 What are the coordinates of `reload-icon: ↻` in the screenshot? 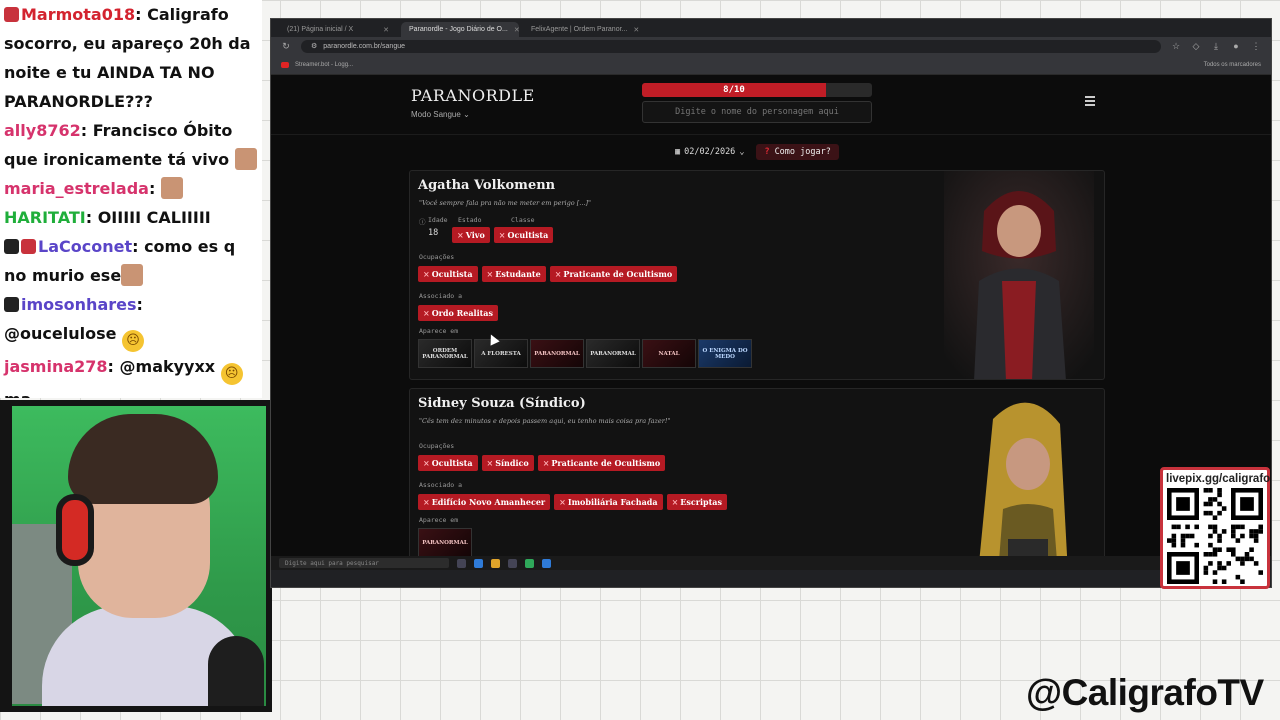 It's located at (286, 46).